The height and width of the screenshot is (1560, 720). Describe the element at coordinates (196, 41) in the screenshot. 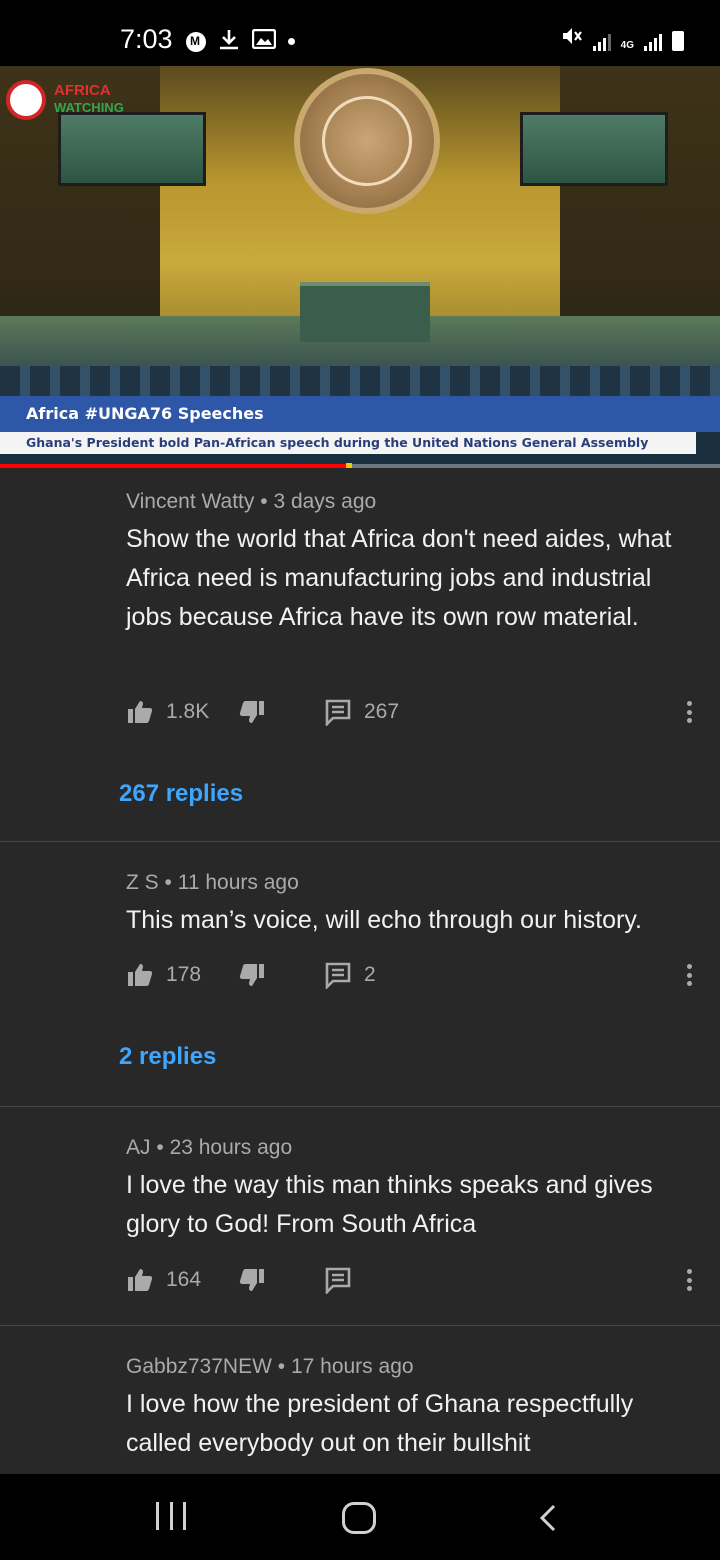

I see `messenger-icon` at that location.